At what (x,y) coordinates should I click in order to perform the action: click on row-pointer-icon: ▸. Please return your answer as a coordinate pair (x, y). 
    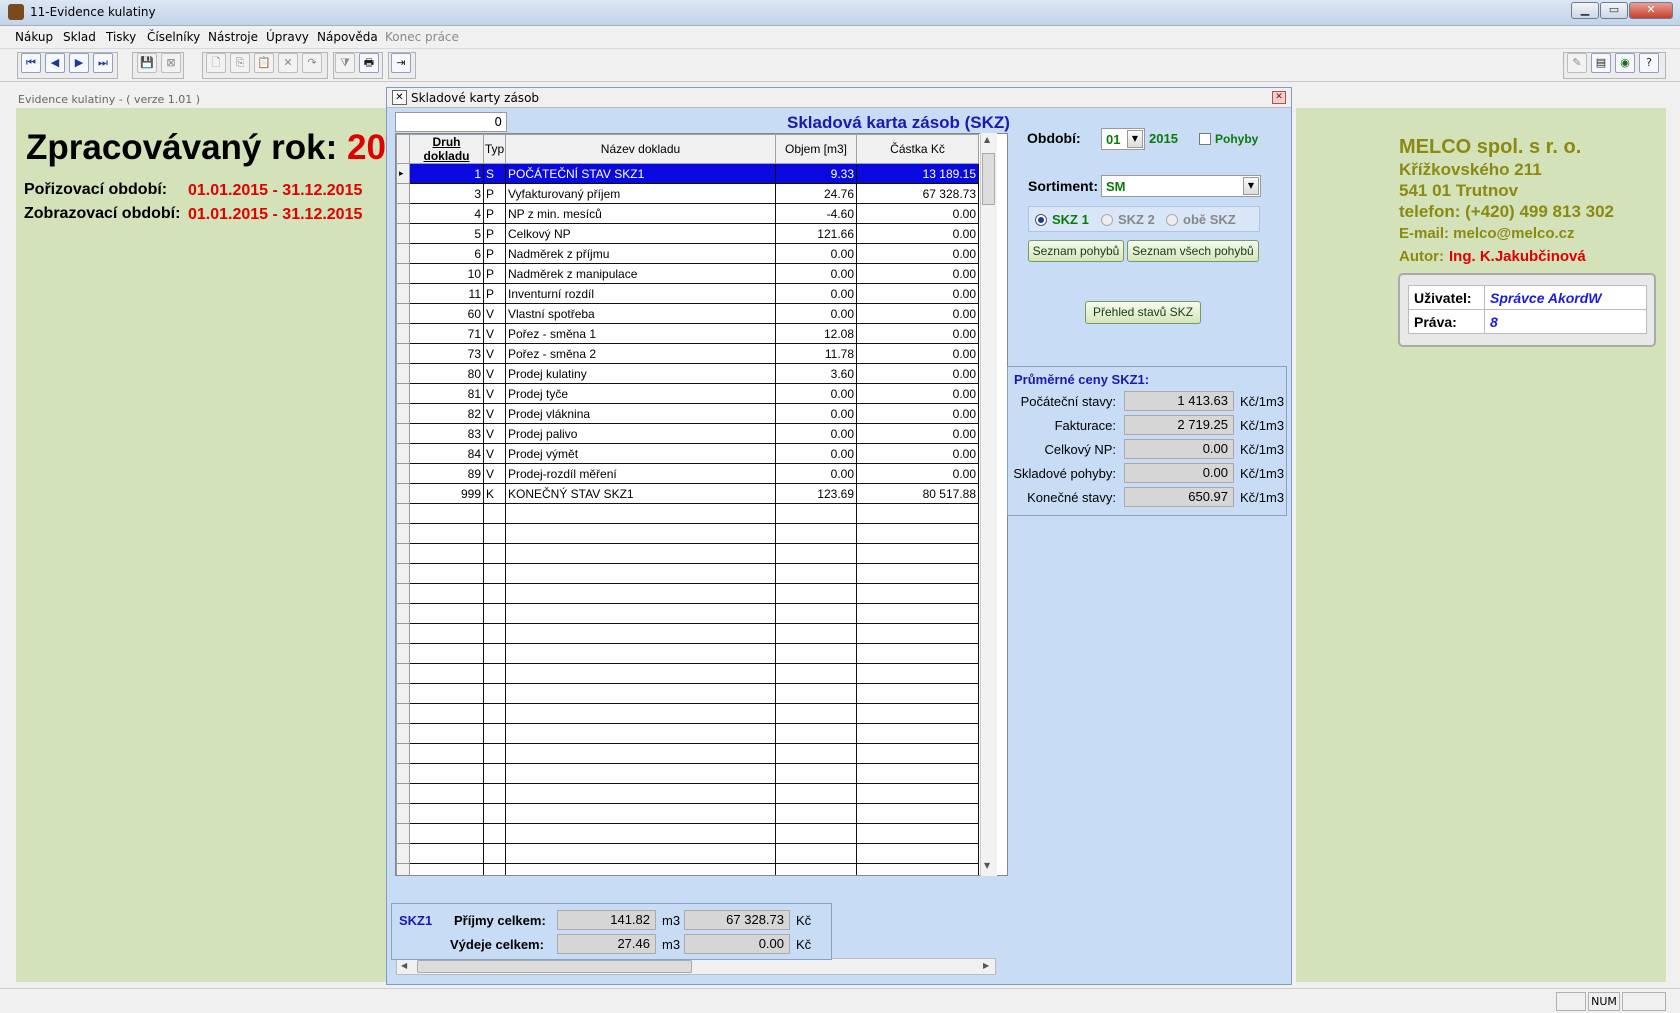
    Looking at the image, I should click on (403, 173).